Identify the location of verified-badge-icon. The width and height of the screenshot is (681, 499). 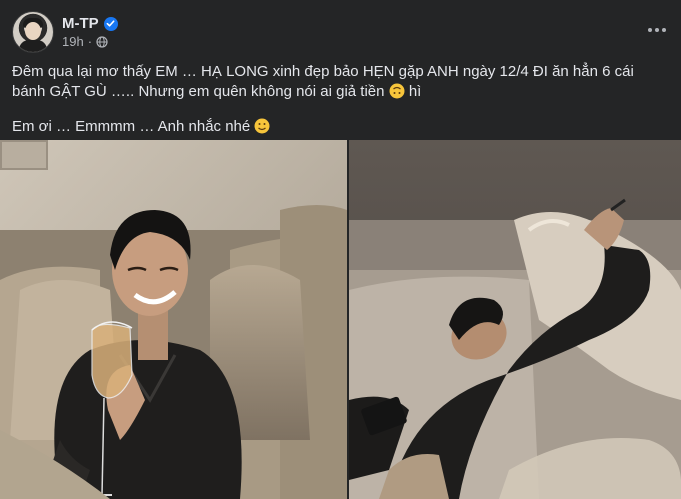
(110, 23).